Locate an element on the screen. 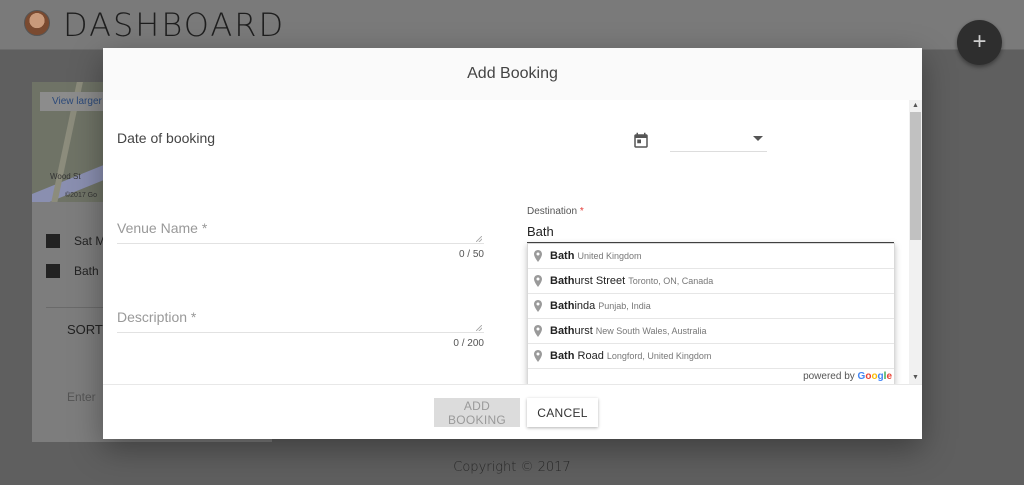 This screenshot has width=1024, height=485. suggestion-secondary-text: Longford, United Kingdom is located at coordinates (659, 356).